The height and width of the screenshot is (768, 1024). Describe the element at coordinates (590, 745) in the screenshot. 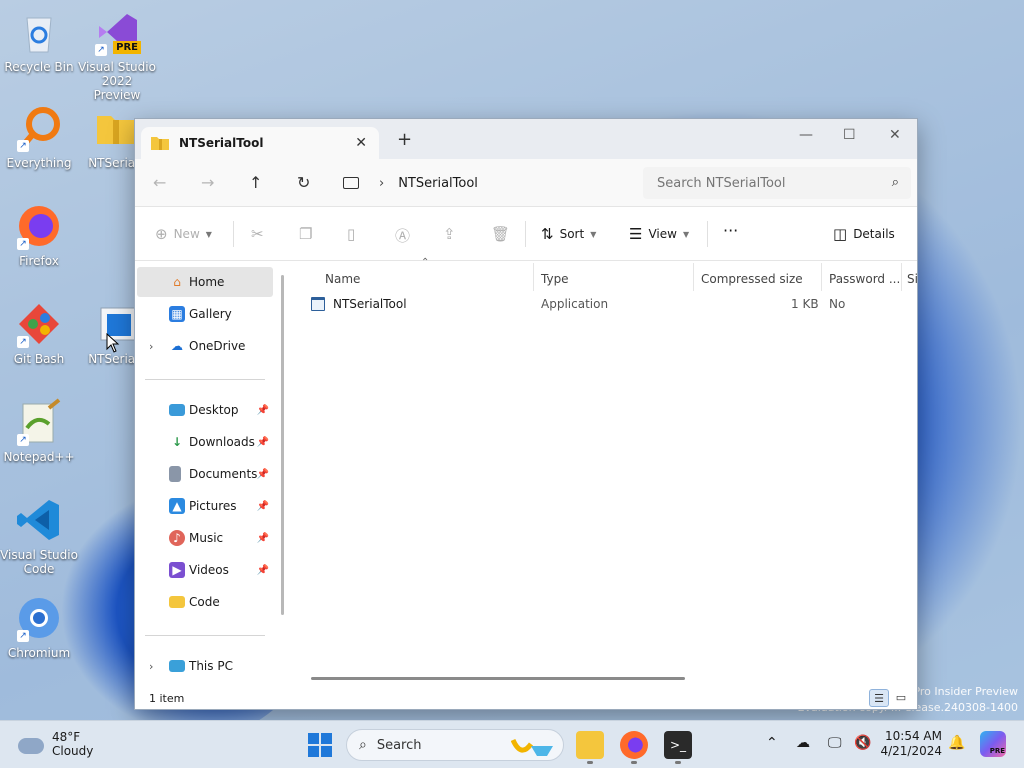

I see `taskbar-file-explorer` at that location.